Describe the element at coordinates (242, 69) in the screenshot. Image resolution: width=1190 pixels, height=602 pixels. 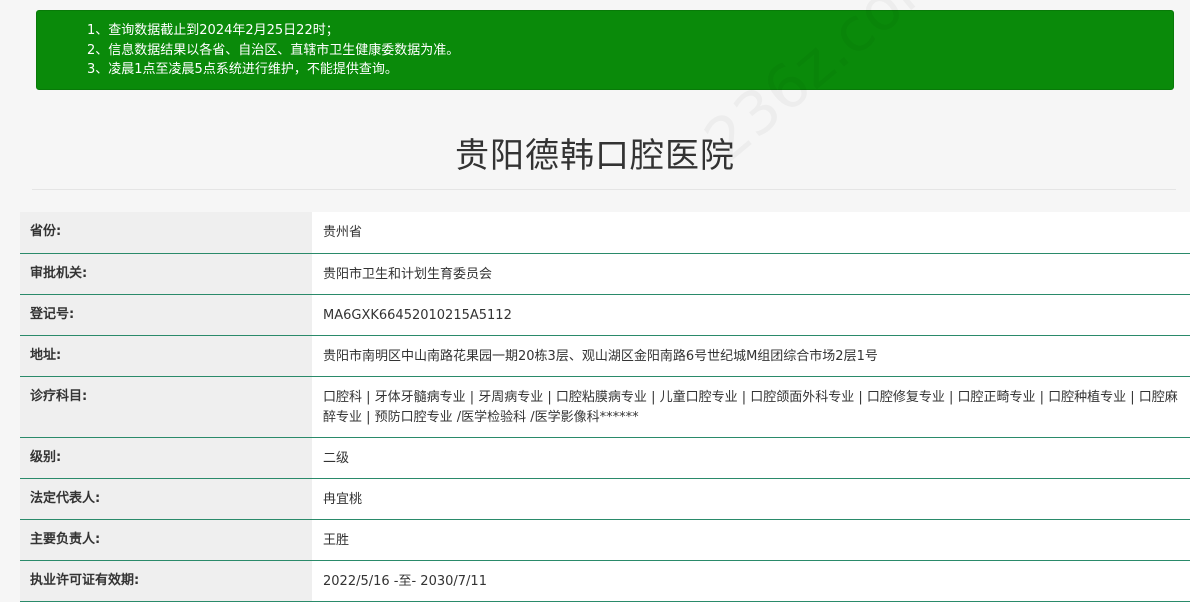
I see `notice-line-3: 3、凌晨1点至凌晨5点系统进行维护，不能提供查询。` at that location.